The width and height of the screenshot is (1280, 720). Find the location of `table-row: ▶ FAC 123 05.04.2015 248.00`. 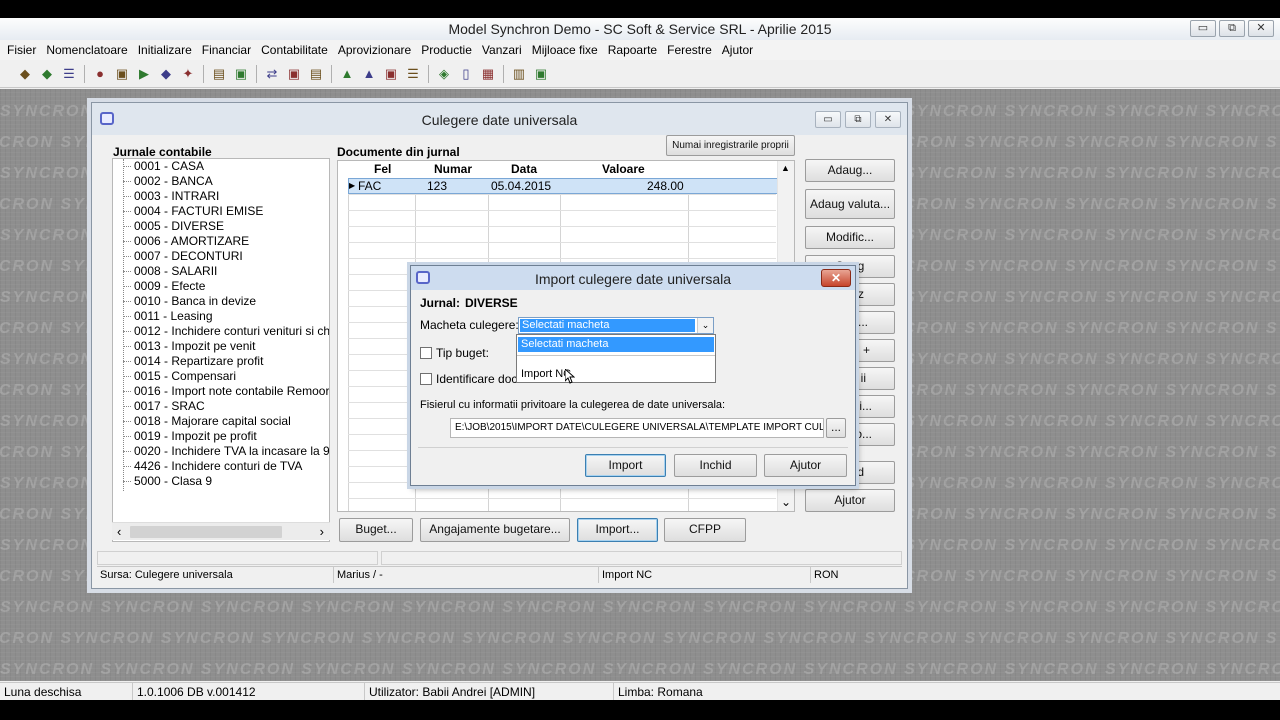

table-row: ▶ FAC 123 05.04.2015 248.00 is located at coordinates (563, 186).